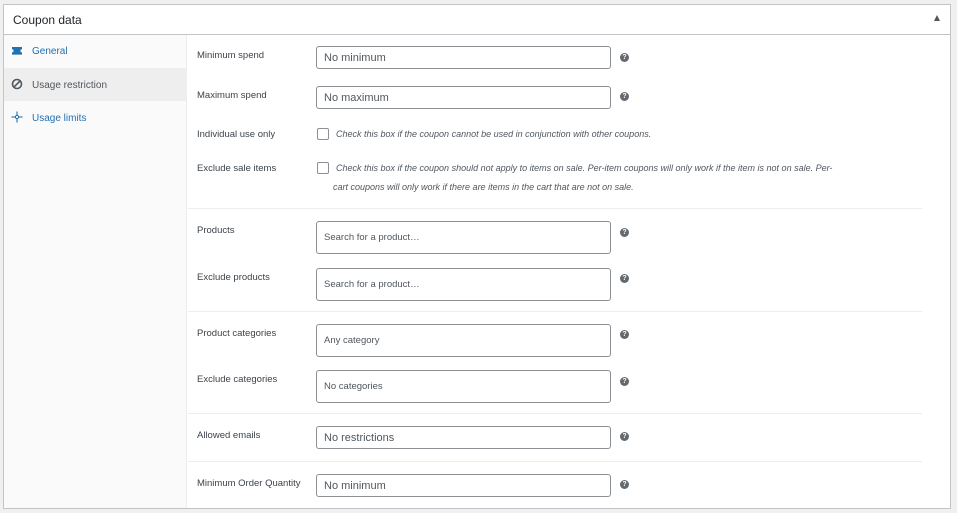 This screenshot has height=513, width=957. I want to click on panel-title: Coupon data, so click(47, 20).